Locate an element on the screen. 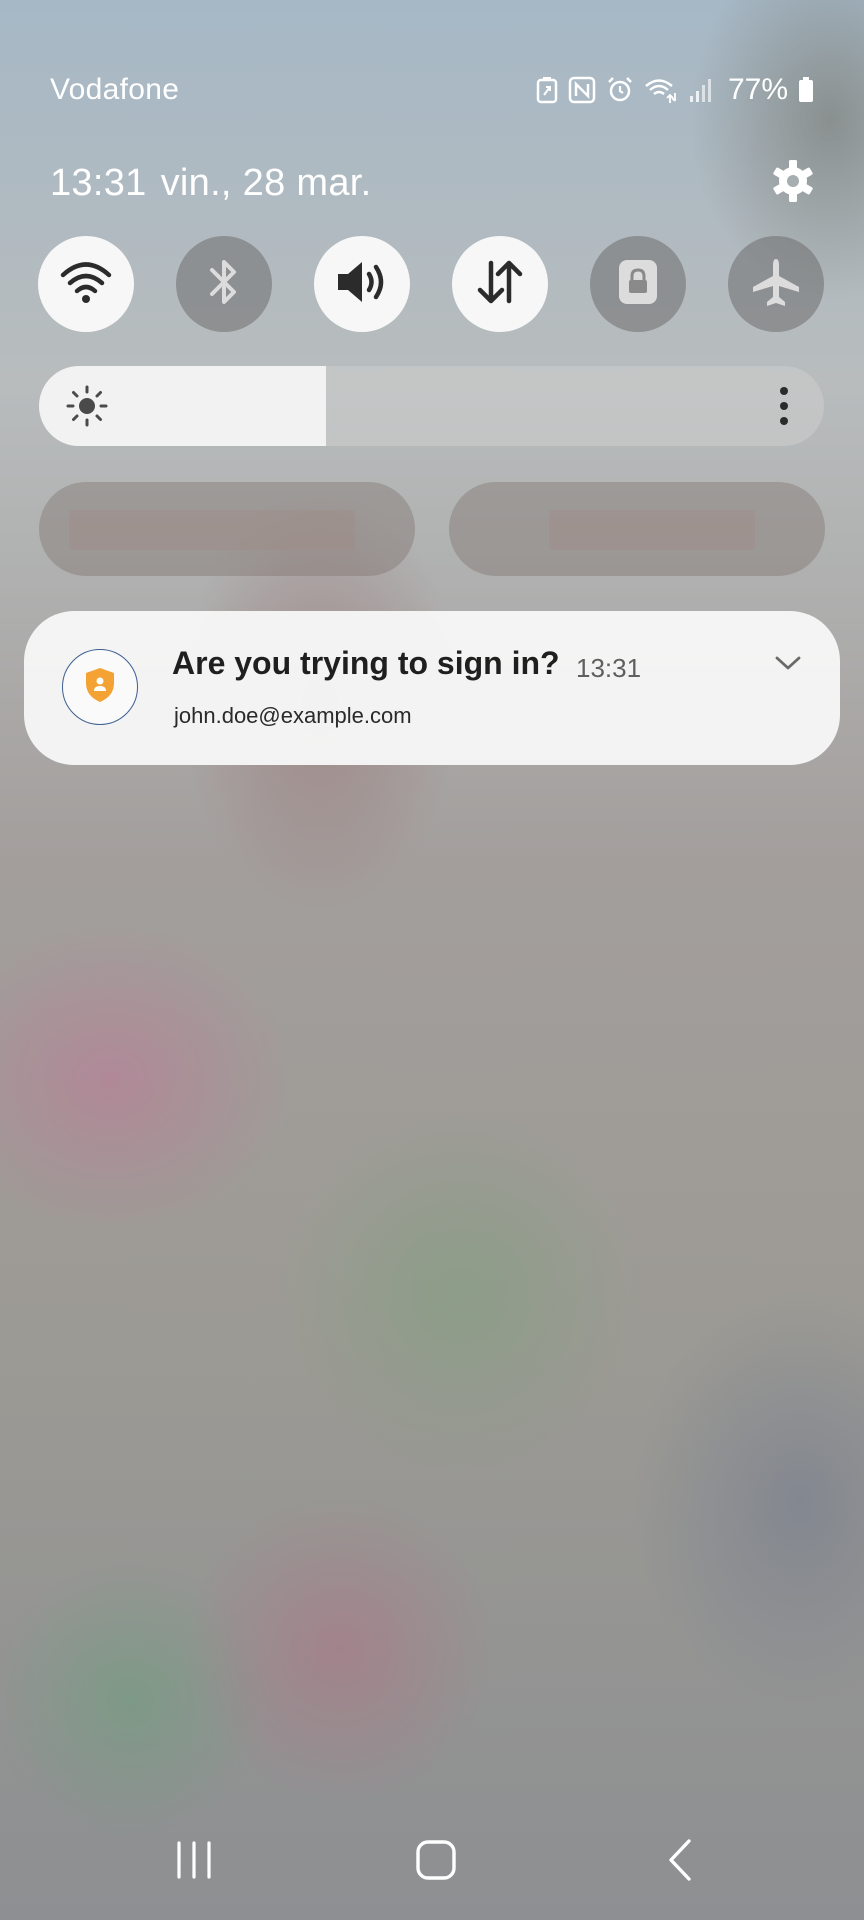 The width and height of the screenshot is (864, 1920). date-time: 13:31 vin., 28 mar. is located at coordinates (210, 183).